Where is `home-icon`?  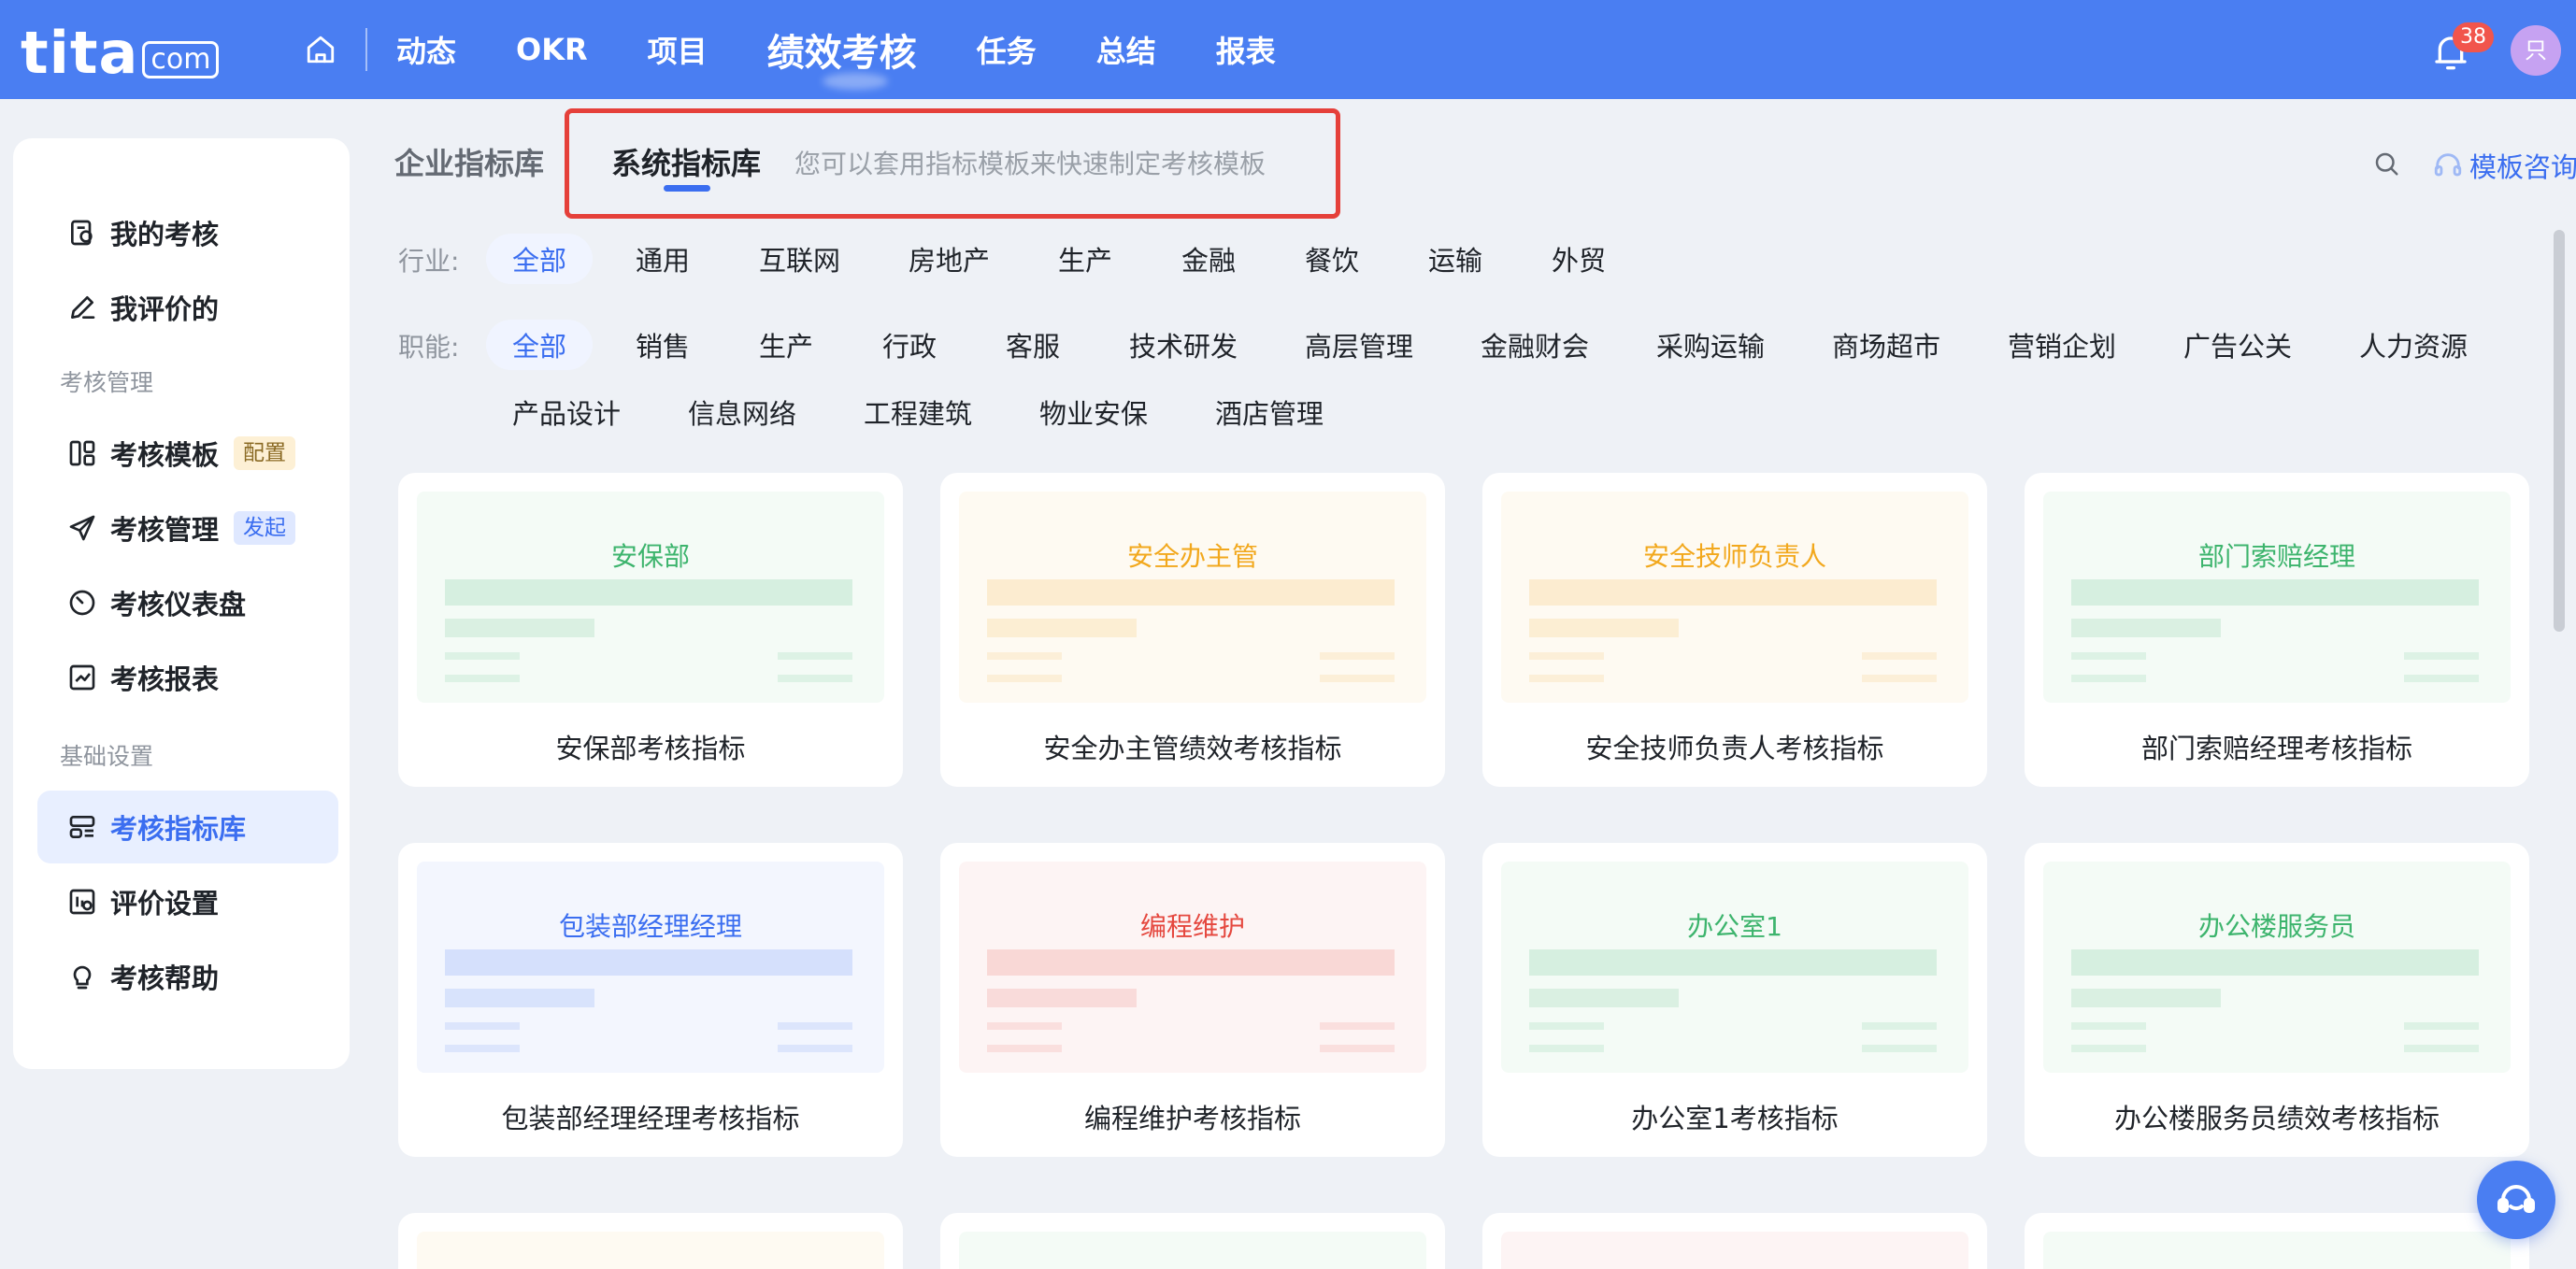 home-icon is located at coordinates (320, 49).